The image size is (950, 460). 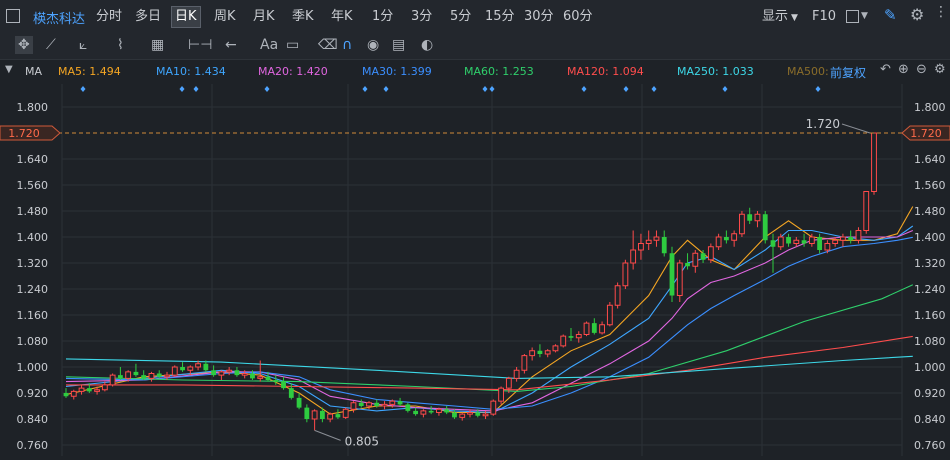 I want to click on y-tick-right: 1.400, so click(x=930, y=237).